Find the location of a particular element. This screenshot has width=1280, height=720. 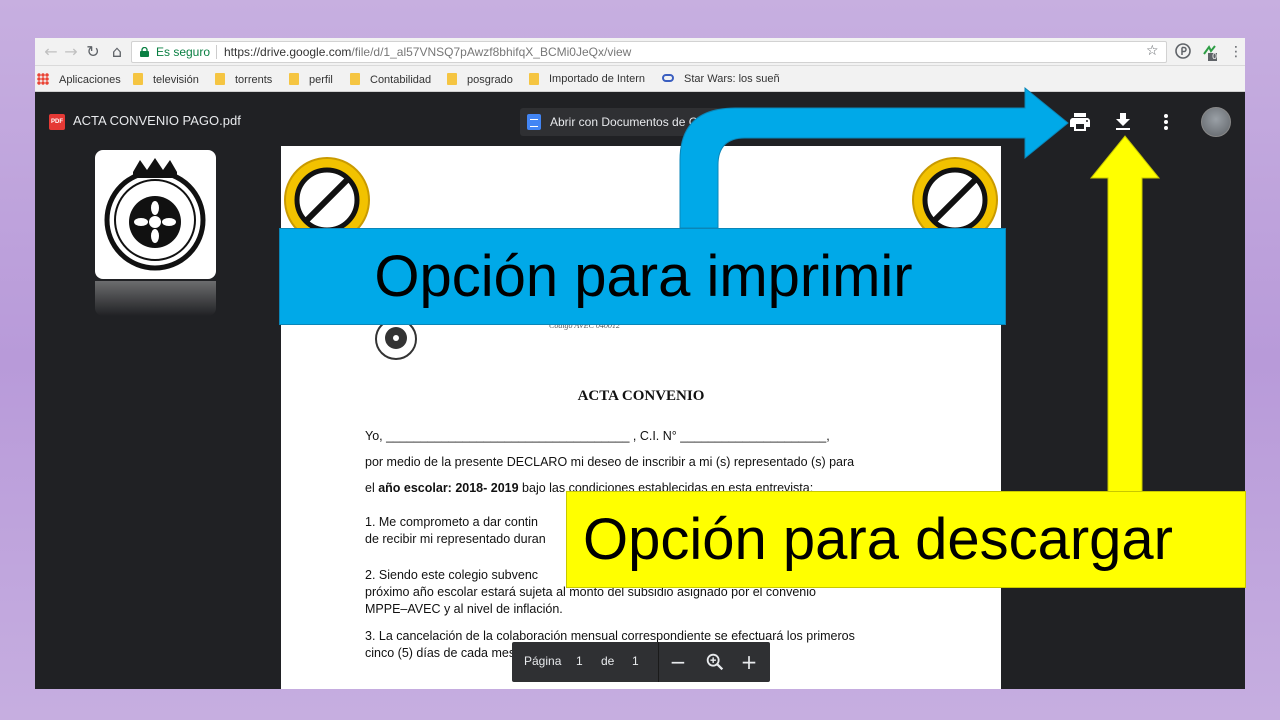

download-callout-text: Opción para descargar is located at coordinates (878, 539).